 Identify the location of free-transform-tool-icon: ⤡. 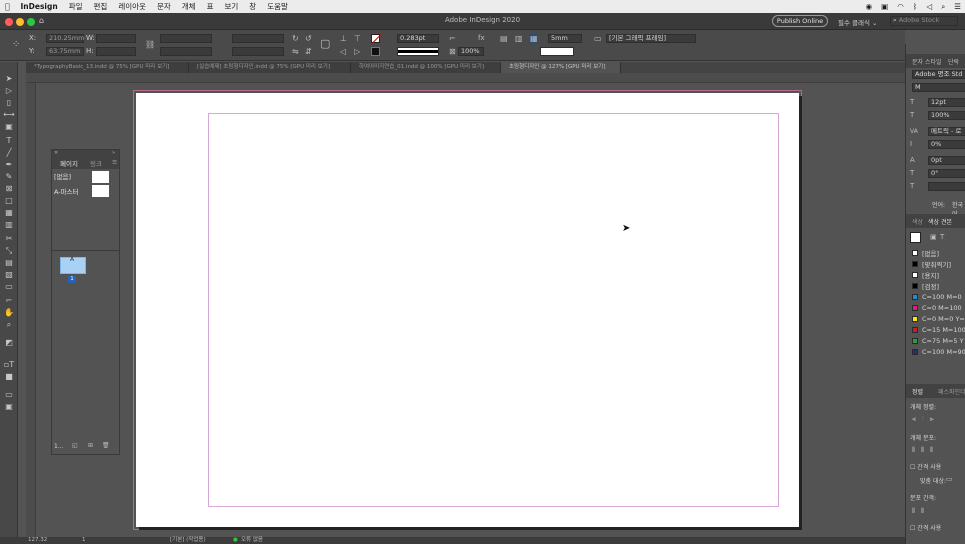
(9, 251).